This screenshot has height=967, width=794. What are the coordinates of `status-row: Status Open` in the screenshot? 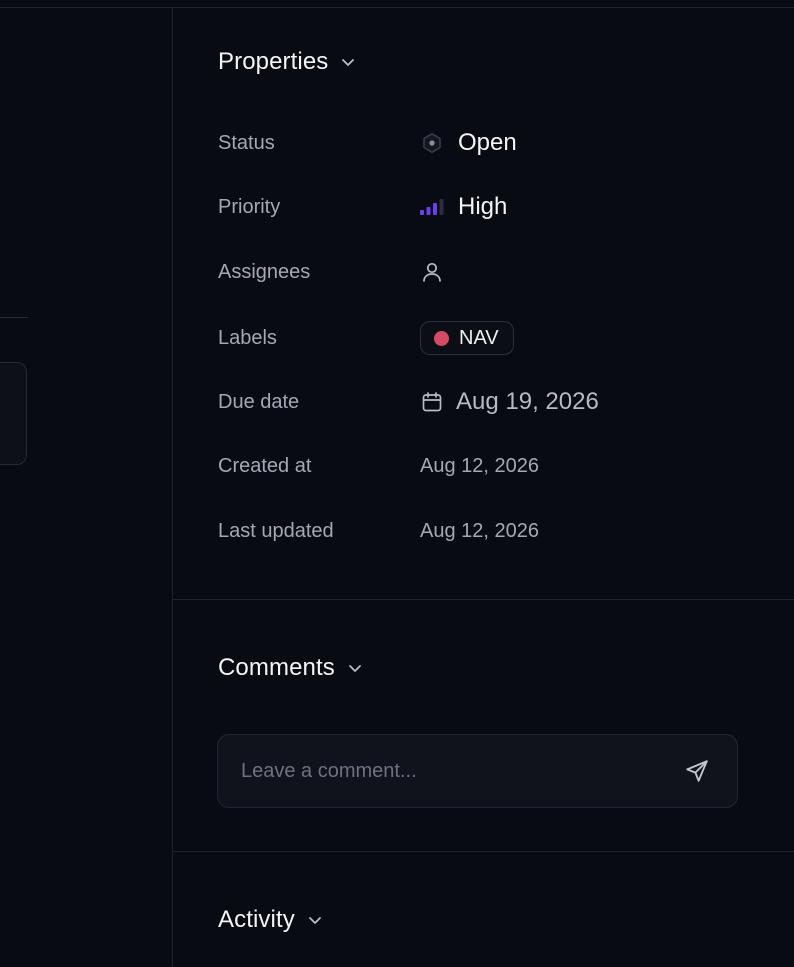 It's located at (506, 143).